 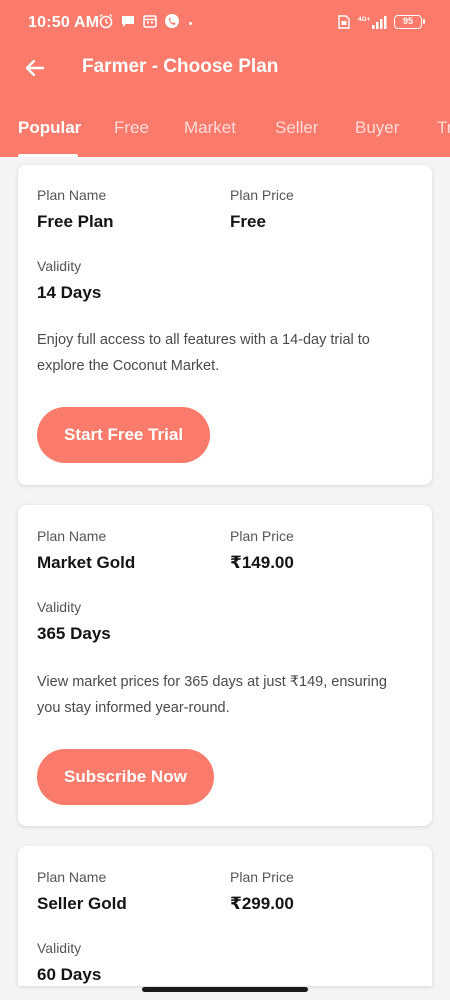 What do you see at coordinates (262, 562) in the screenshot?
I see `plan-price: ₹149.00` at bounding box center [262, 562].